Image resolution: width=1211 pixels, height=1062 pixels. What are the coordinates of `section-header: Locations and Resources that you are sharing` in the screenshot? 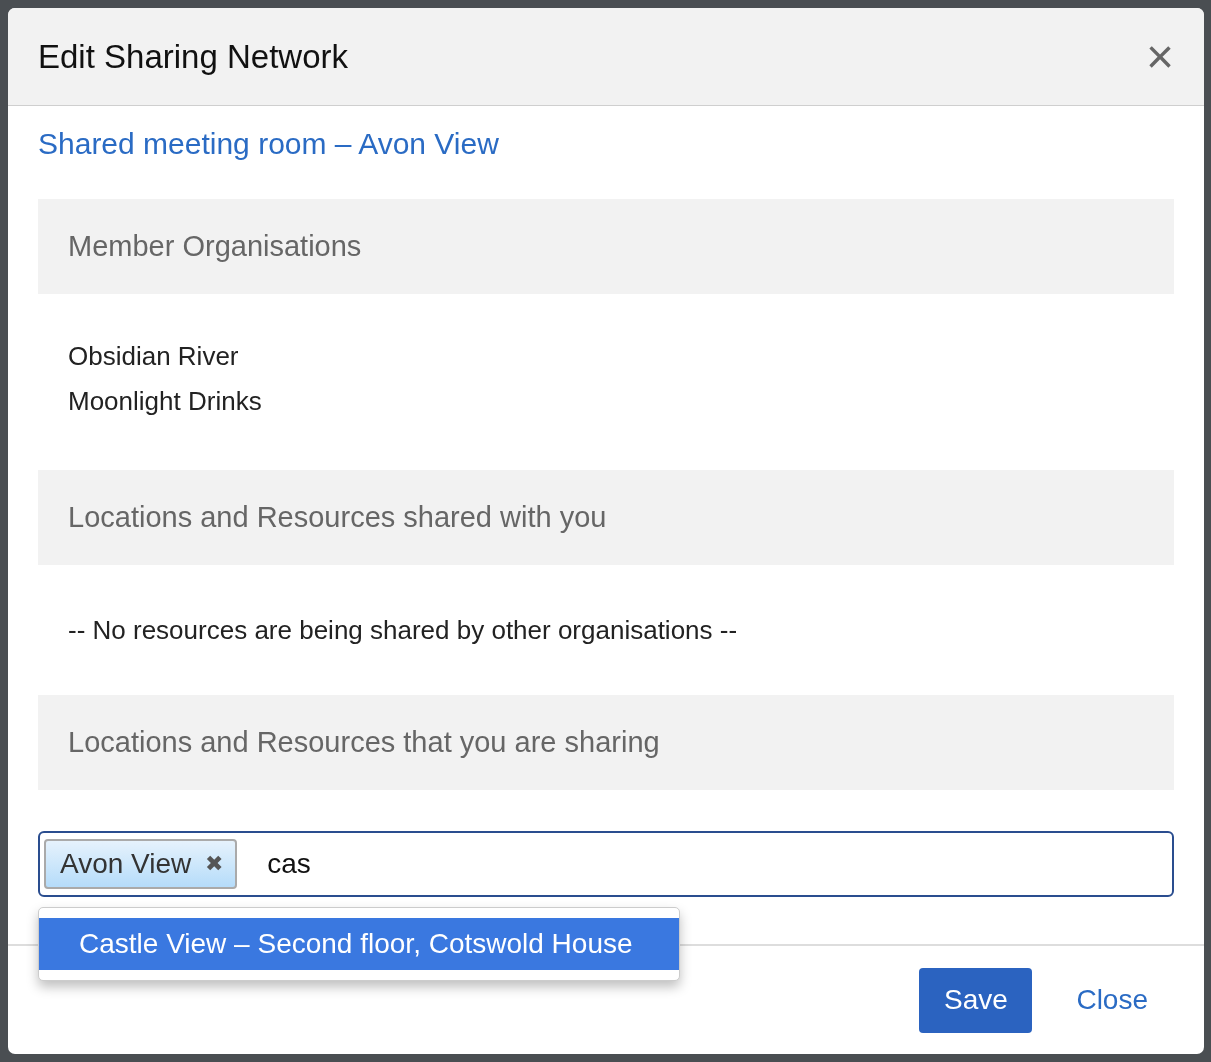 It's located at (606, 742).